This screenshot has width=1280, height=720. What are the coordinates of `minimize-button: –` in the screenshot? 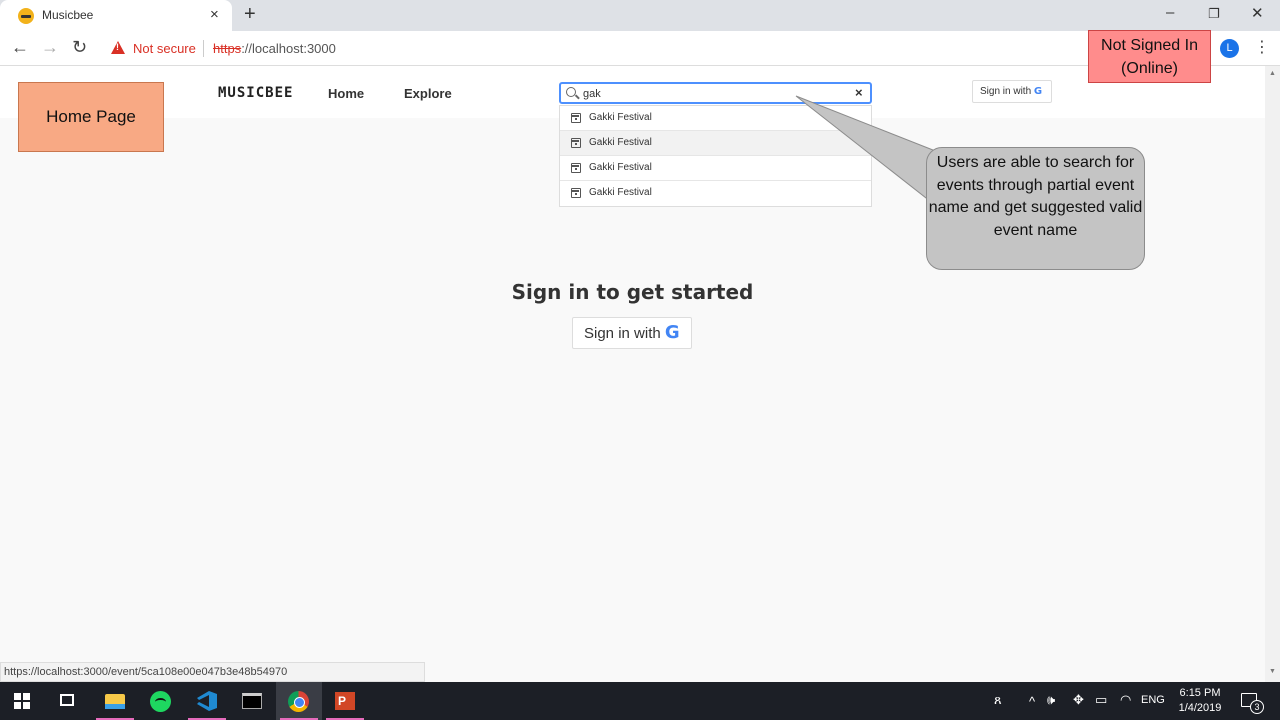 It's located at (1170, 12).